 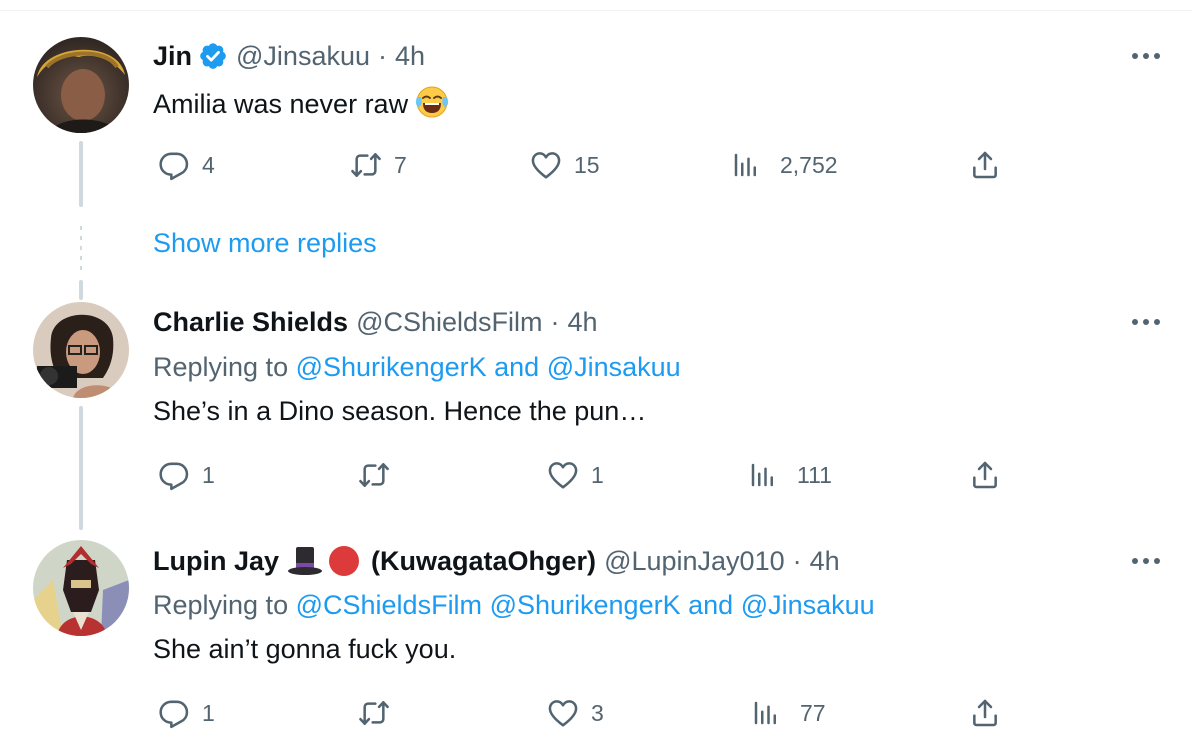 What do you see at coordinates (208, 164) in the screenshot?
I see `reply-count: 4` at bounding box center [208, 164].